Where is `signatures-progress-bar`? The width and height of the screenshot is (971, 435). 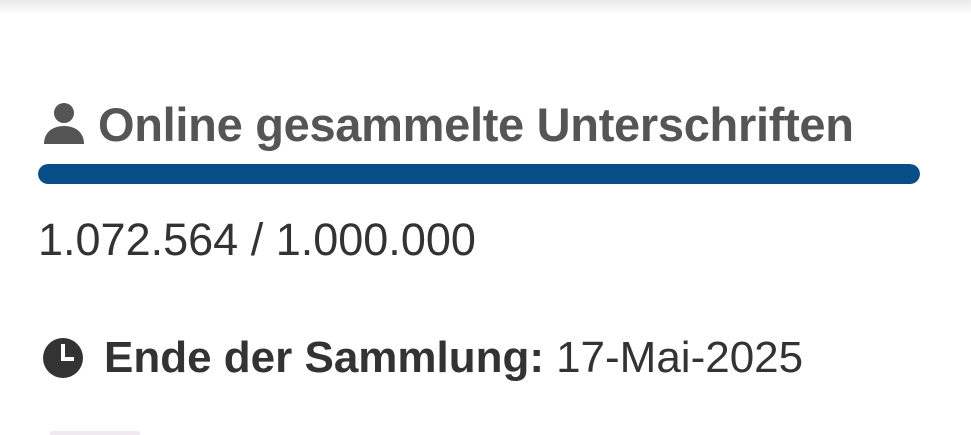
signatures-progress-bar is located at coordinates (479, 174).